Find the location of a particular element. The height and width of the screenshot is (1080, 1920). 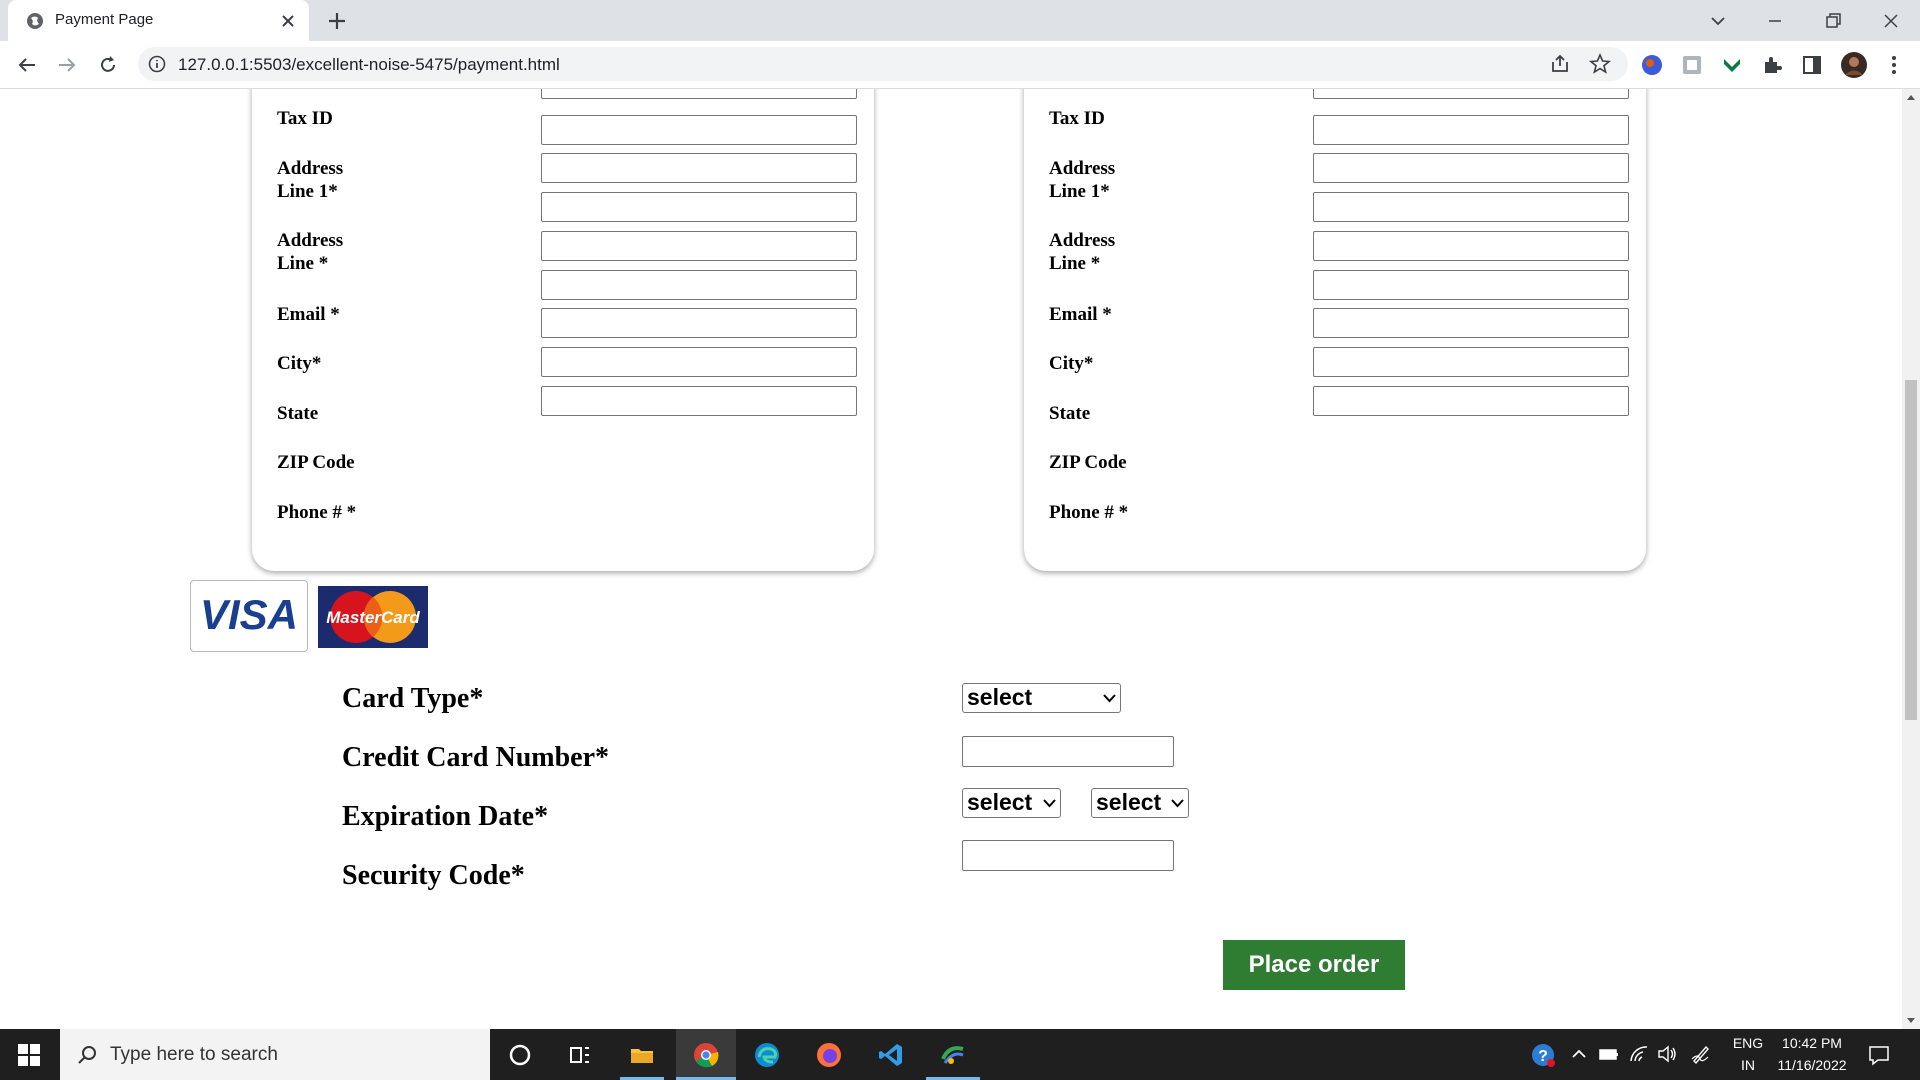

billing-address-line1-input is located at coordinates (699, 168).